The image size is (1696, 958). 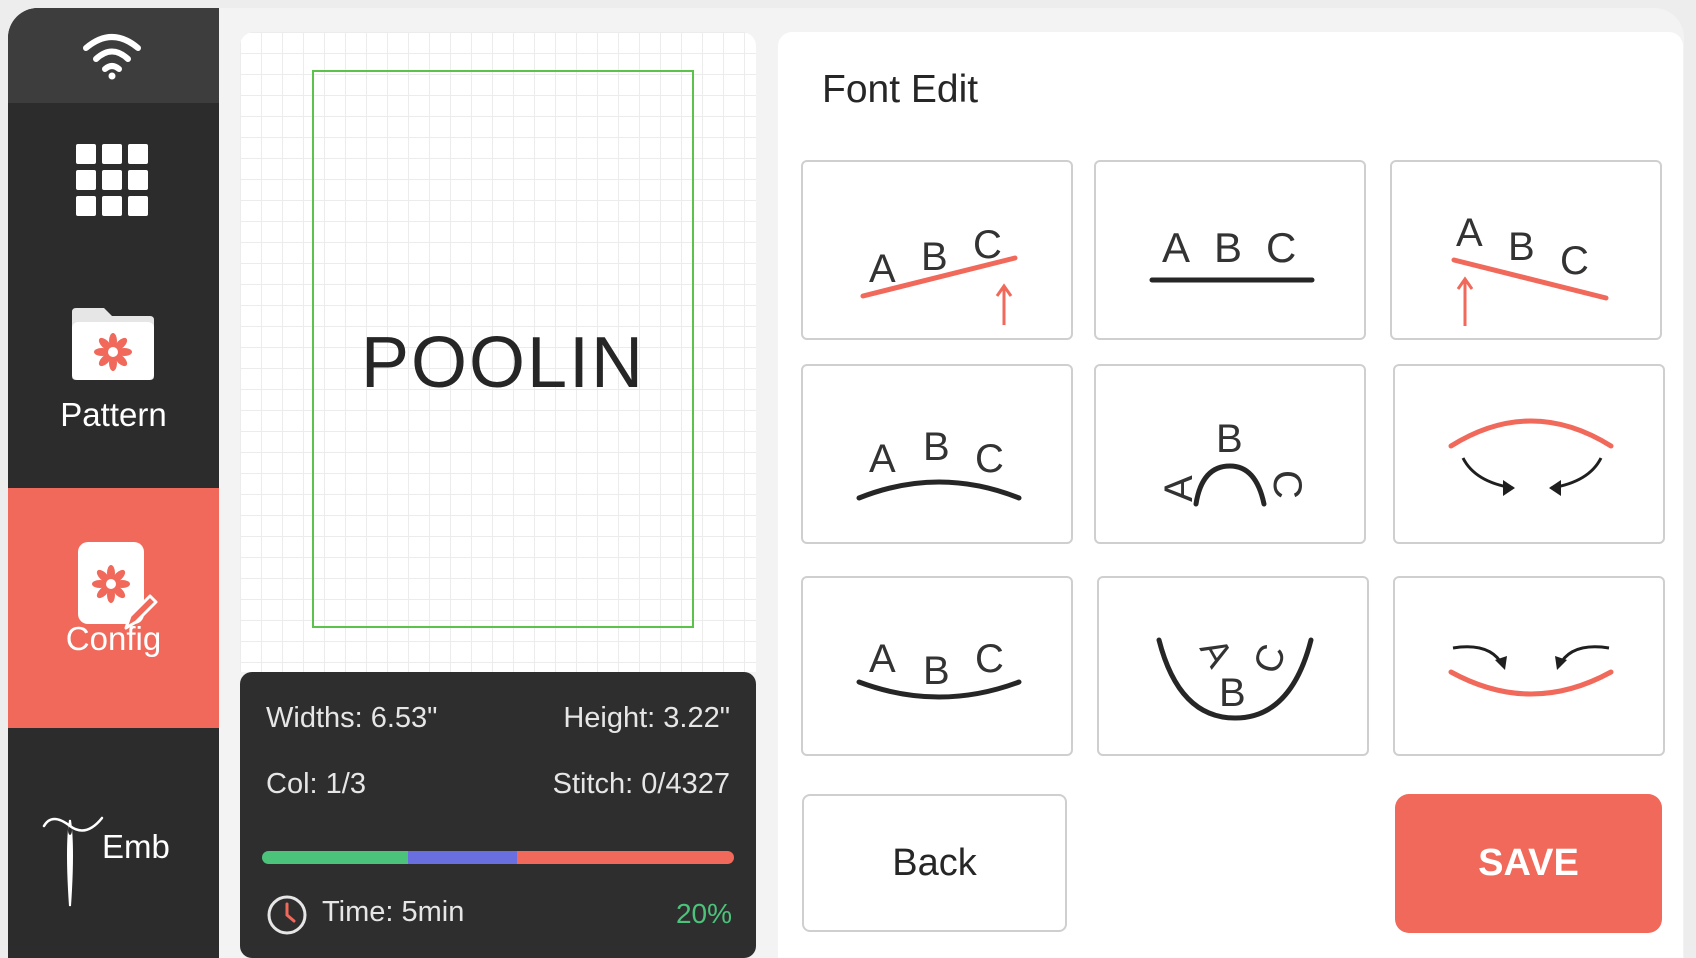 I want to click on sidebar-item-config: Config, so click(x=113, y=608).